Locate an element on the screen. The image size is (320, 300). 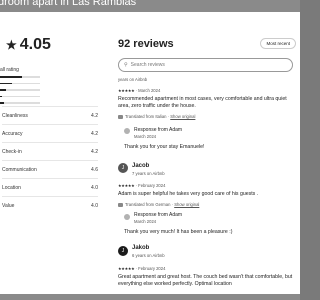
category-label: Cleanliness is located at coordinates (15, 115).